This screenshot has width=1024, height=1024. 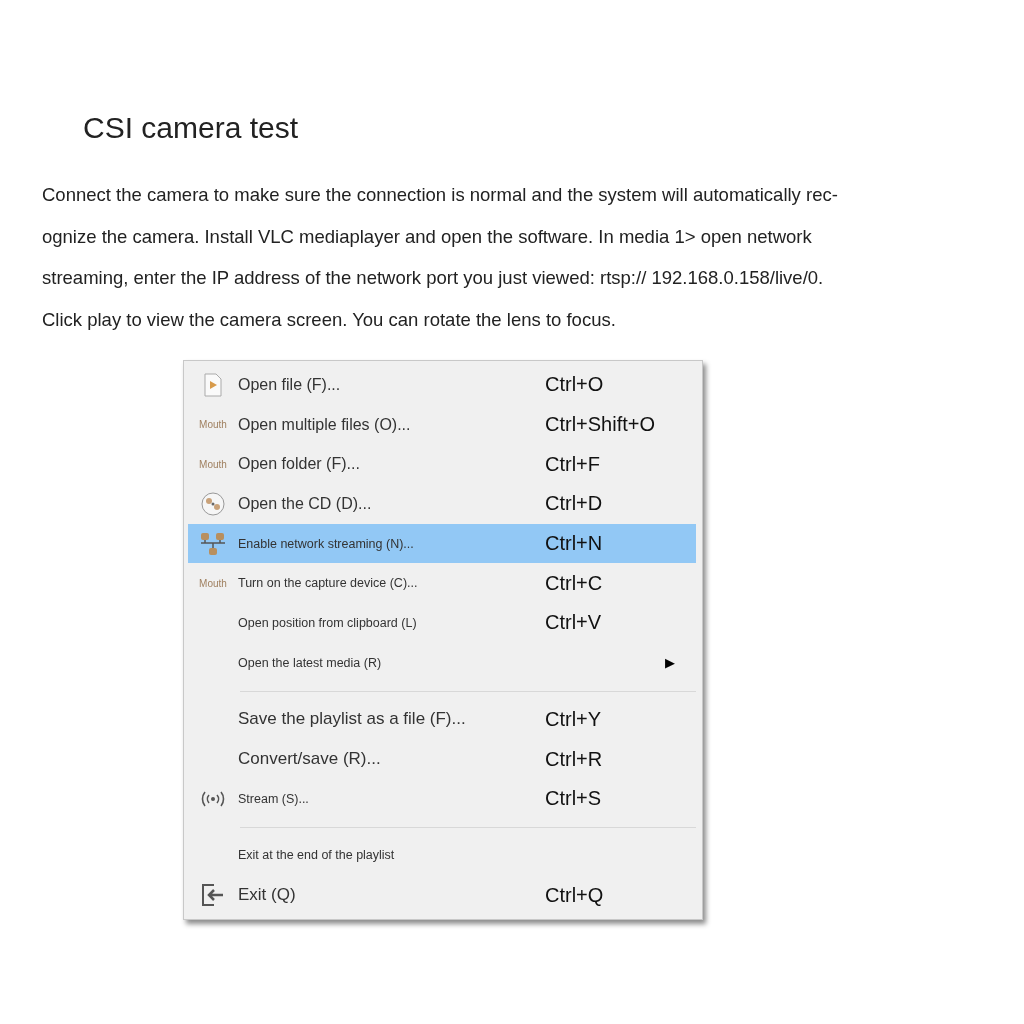 I want to click on submenu-arrow-icon: ▶, so click(x=670, y=663).